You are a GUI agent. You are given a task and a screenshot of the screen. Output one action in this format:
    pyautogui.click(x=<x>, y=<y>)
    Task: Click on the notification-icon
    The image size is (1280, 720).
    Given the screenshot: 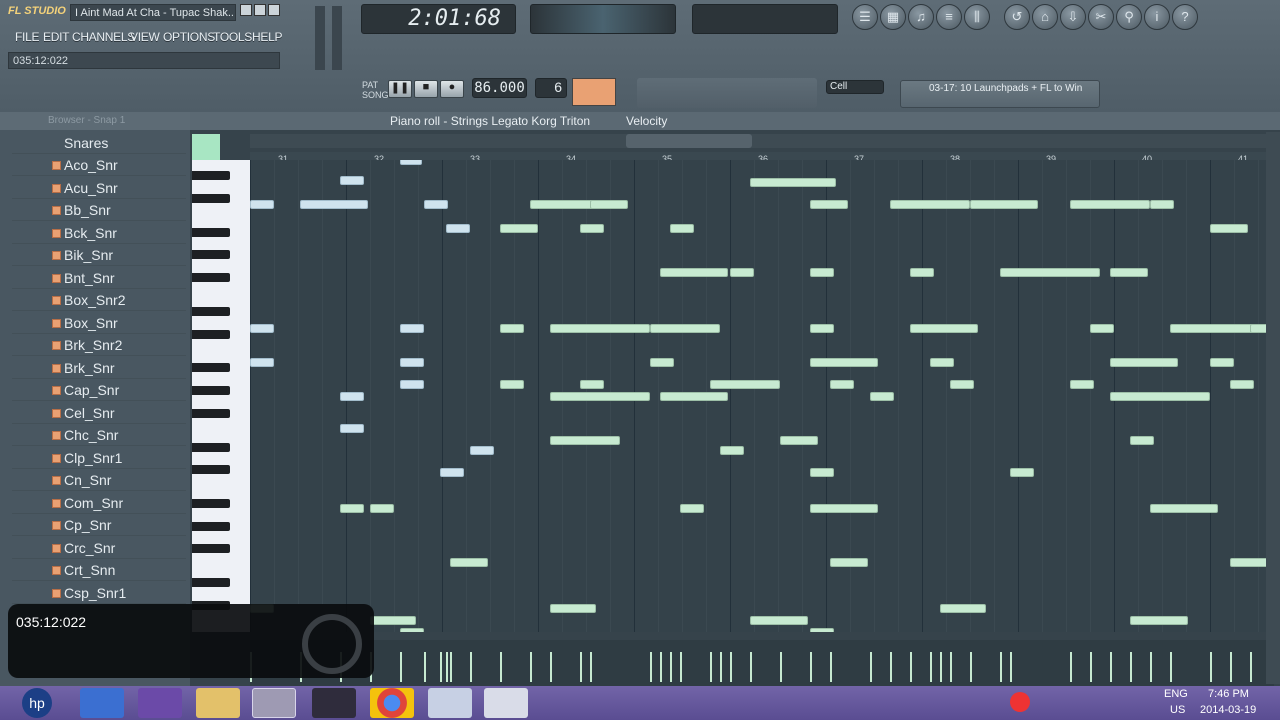 What is the action you would take?
    pyautogui.click(x=1020, y=702)
    